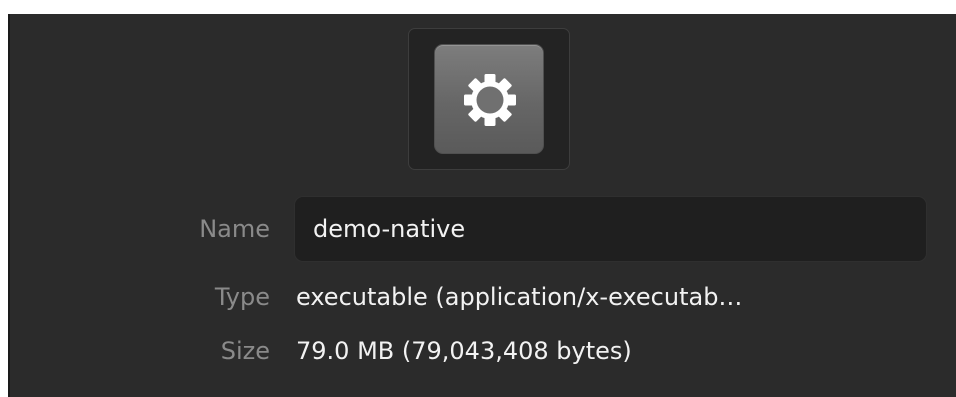  I want to click on change-icon-button, so click(489, 99).